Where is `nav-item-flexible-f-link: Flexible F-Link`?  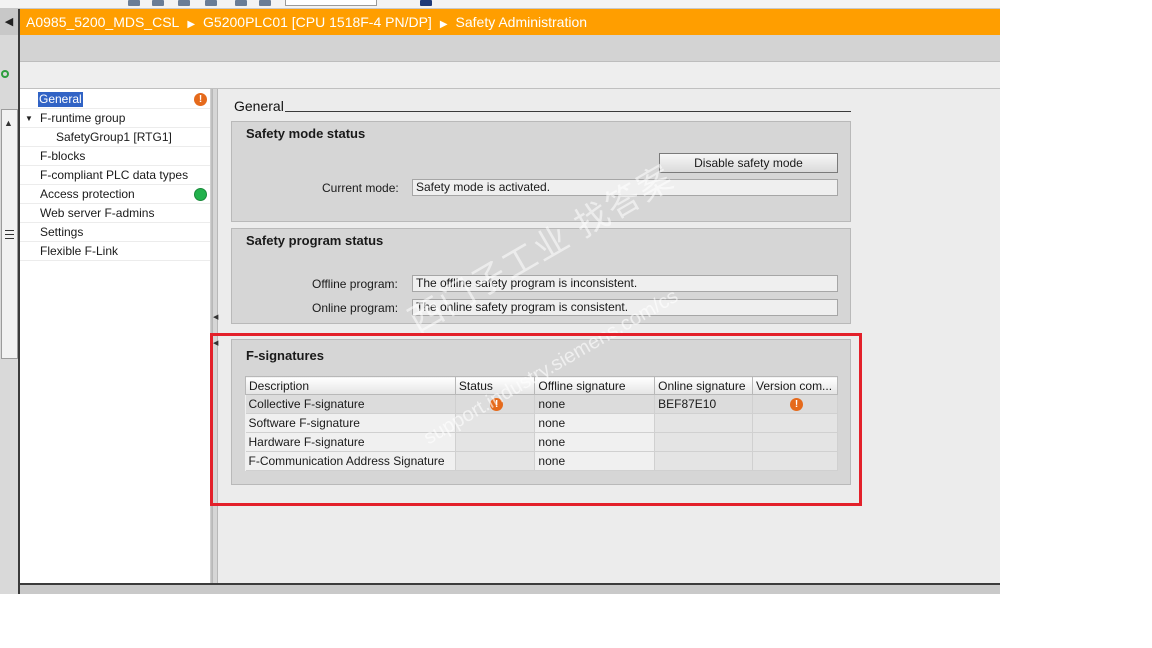
nav-item-flexible-f-link: Flexible F-Link is located at coordinates (115, 251).